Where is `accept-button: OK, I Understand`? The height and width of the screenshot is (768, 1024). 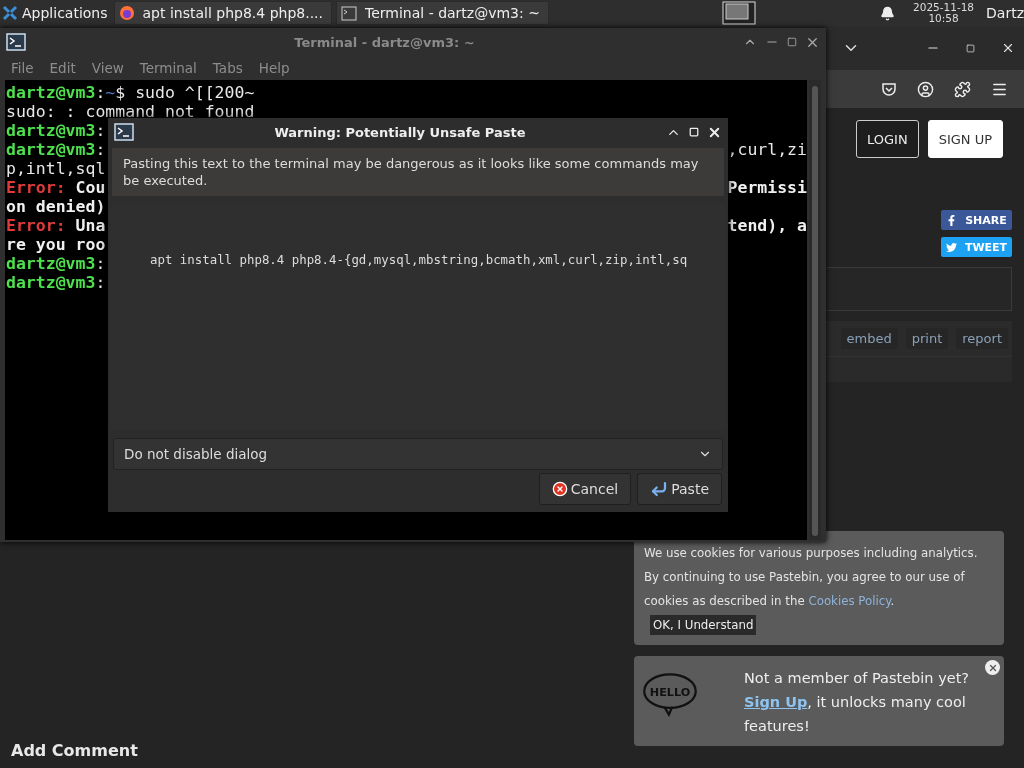 accept-button: OK, I Understand is located at coordinates (703, 625).